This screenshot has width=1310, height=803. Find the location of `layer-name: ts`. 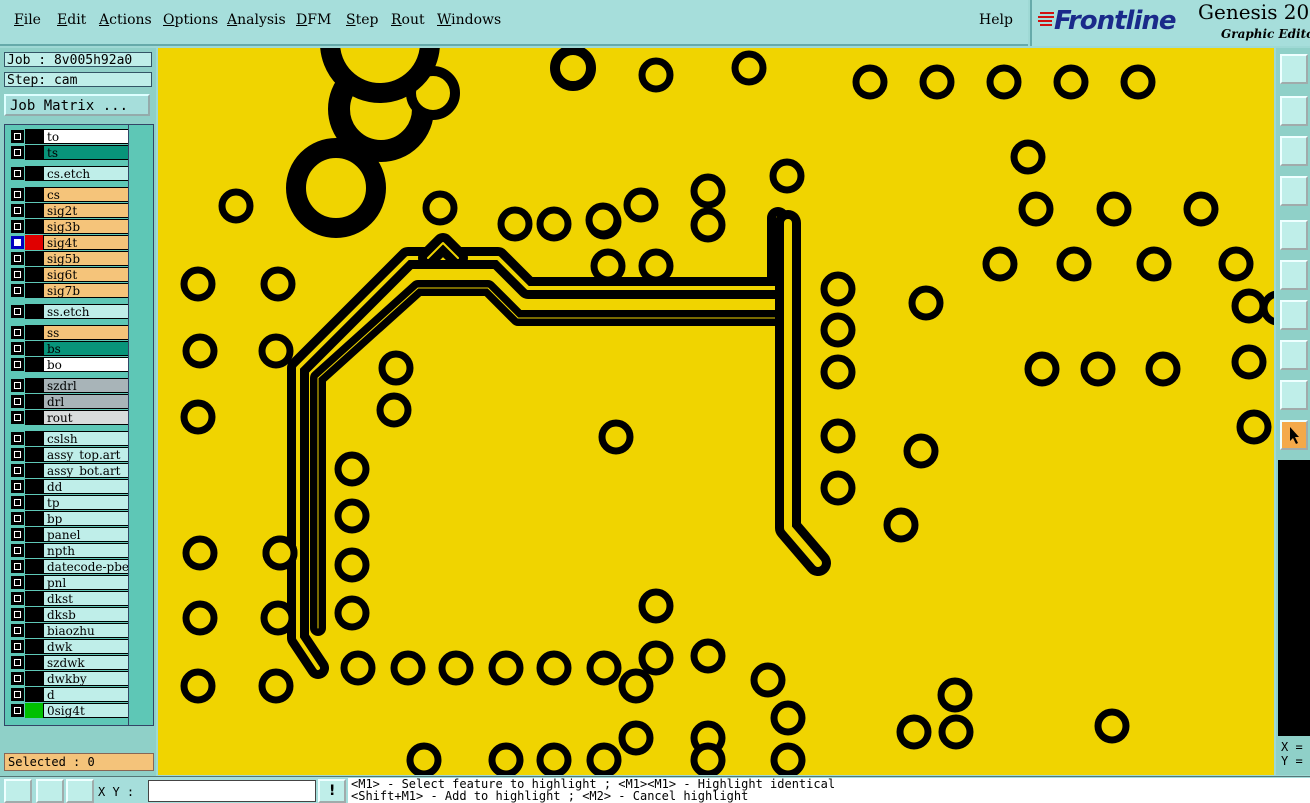

layer-name: ts is located at coordinates (86, 152).